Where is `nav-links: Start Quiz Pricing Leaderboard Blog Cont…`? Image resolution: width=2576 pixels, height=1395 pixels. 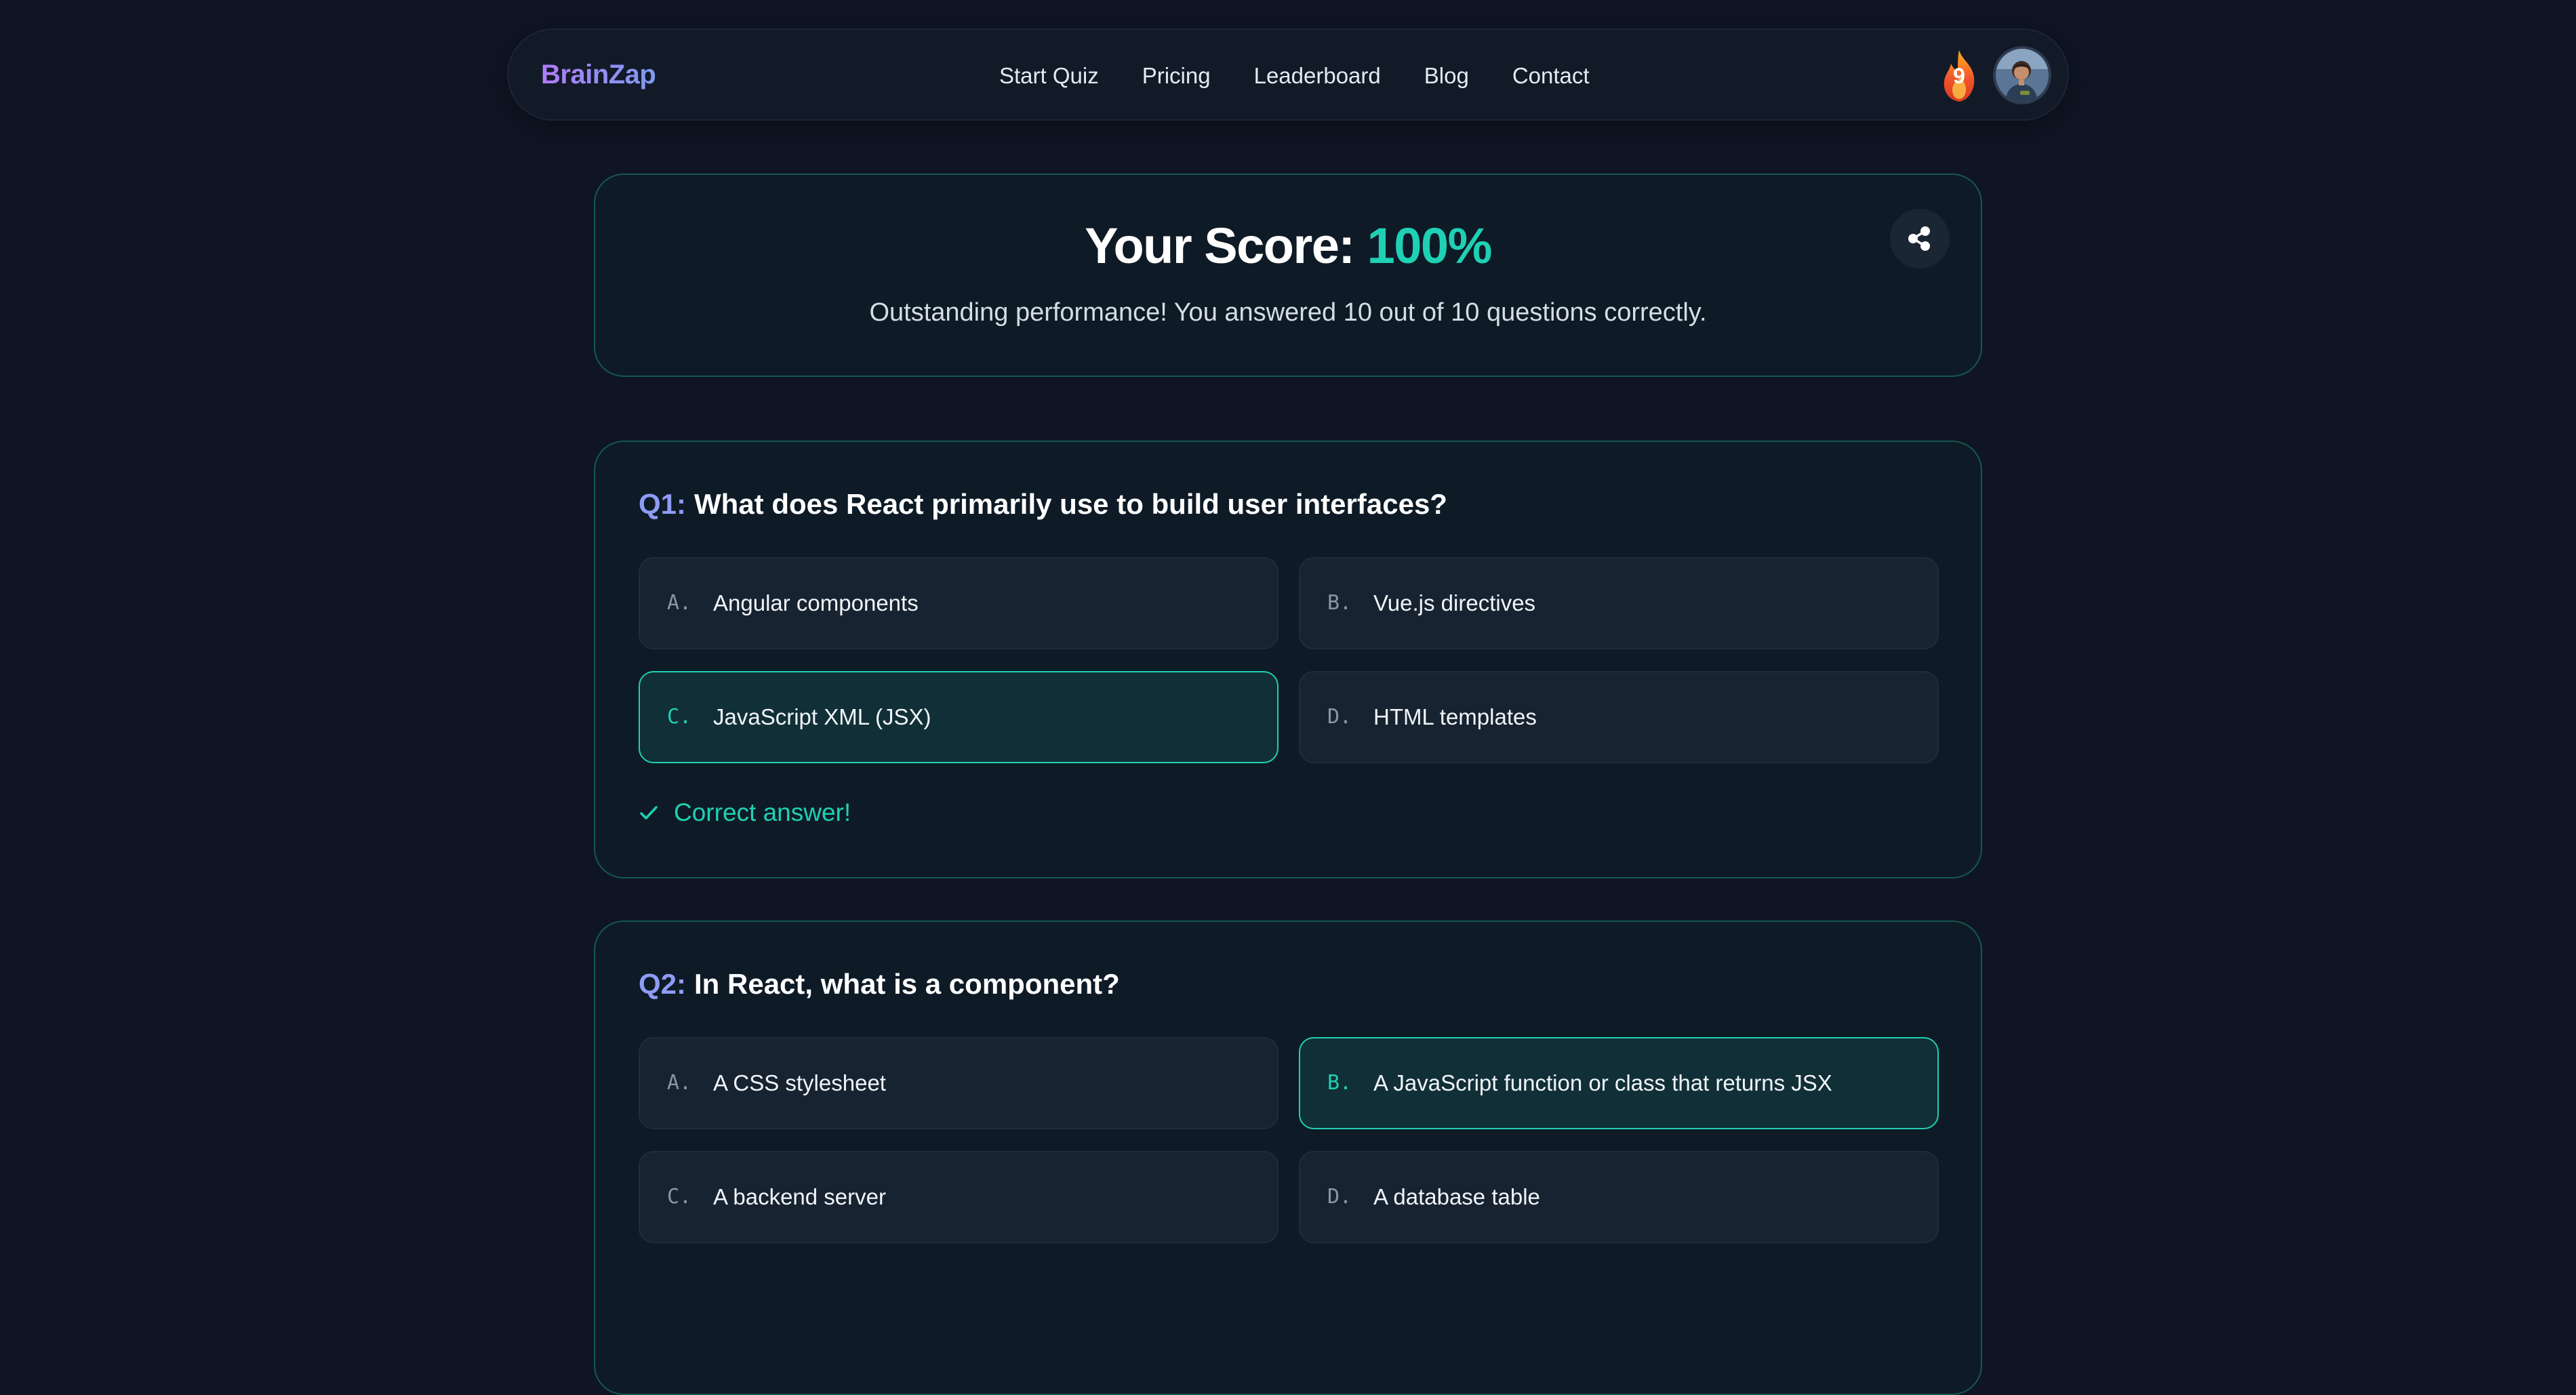 nav-links: Start Quiz Pricing Leaderboard Blog Cont… is located at coordinates (1294, 76).